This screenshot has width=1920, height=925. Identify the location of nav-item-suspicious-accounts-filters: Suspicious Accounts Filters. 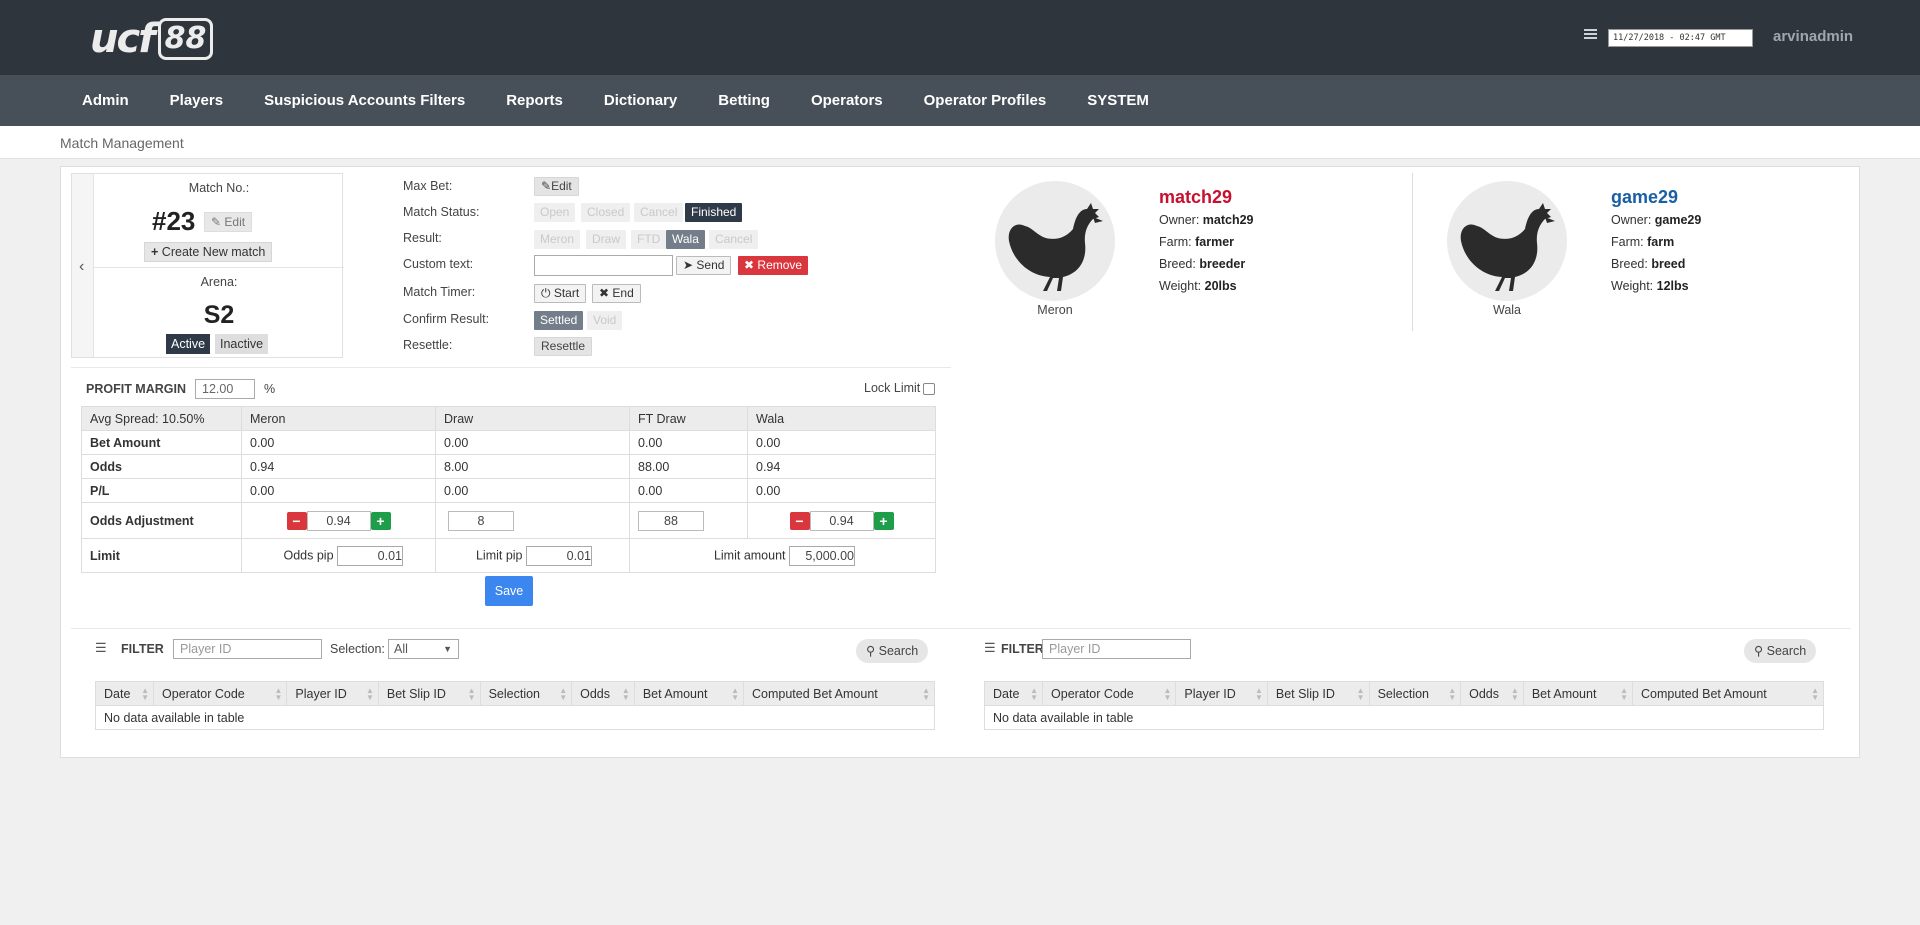
(364, 100).